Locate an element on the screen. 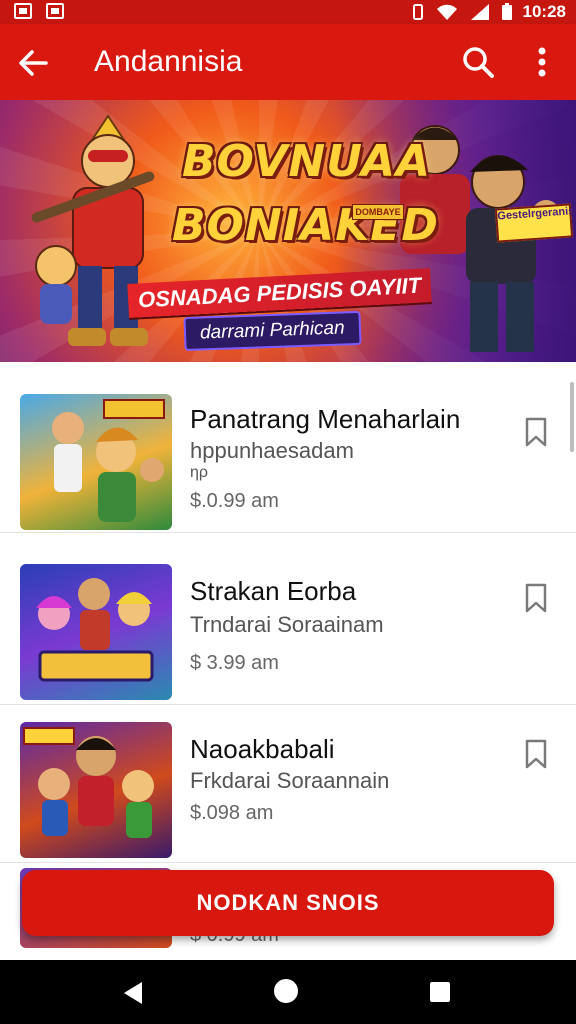  status-bar: 10:28 is located at coordinates (288, 12).